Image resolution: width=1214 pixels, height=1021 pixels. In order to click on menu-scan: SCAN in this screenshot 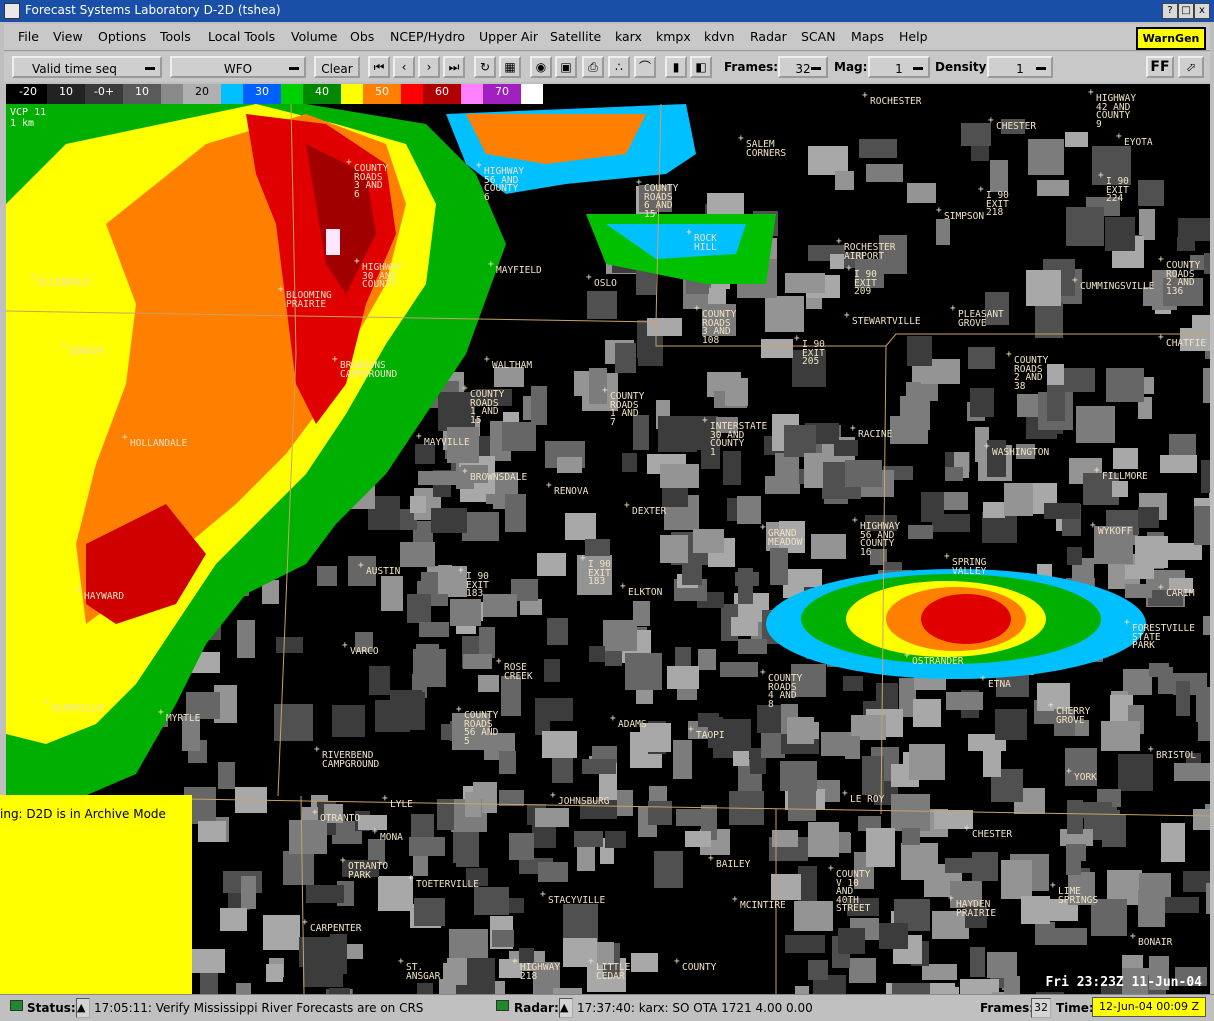, I will do `click(818, 36)`.